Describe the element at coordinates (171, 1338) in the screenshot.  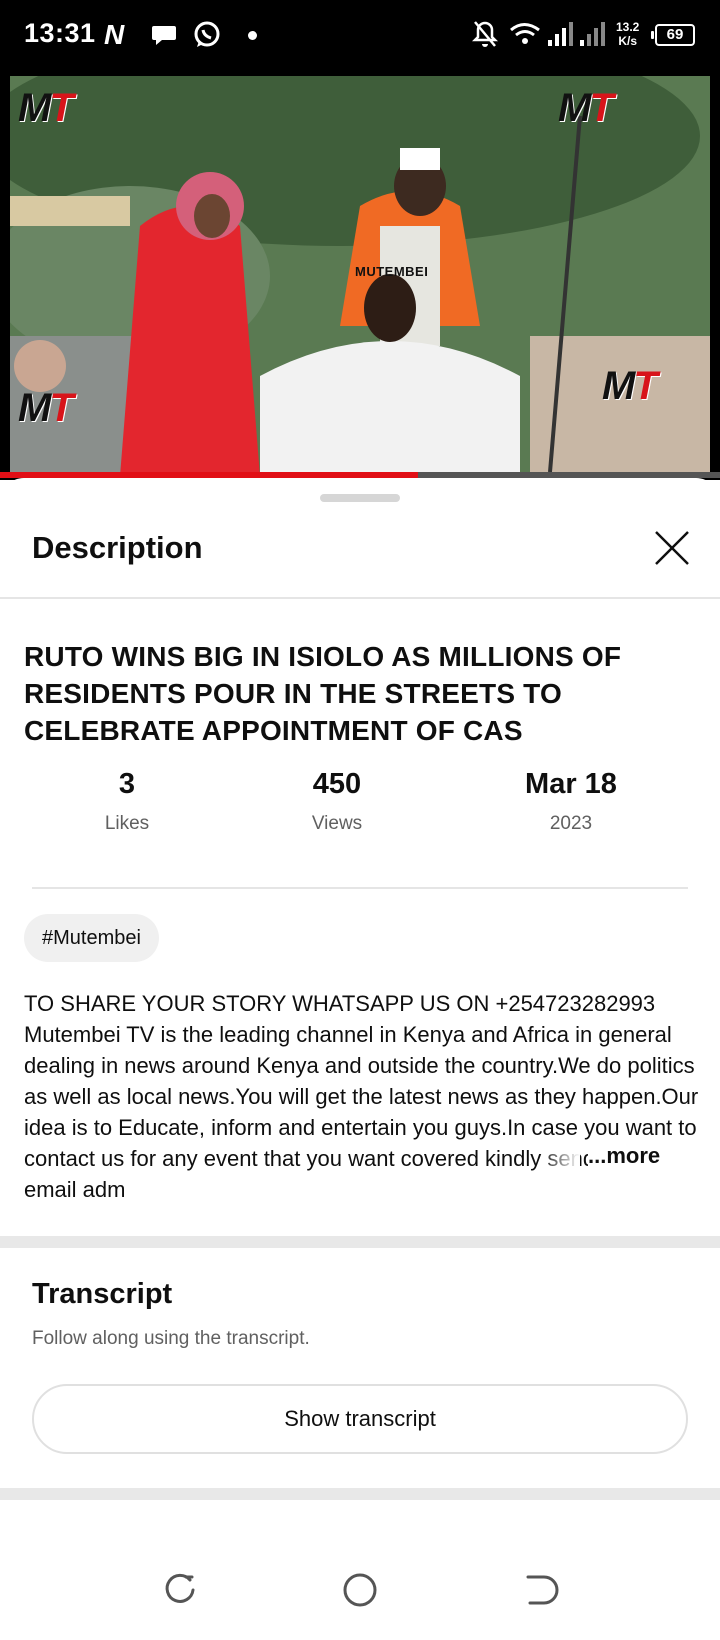
I see `transcript-subtitle: Follow along using the transcript.` at that location.